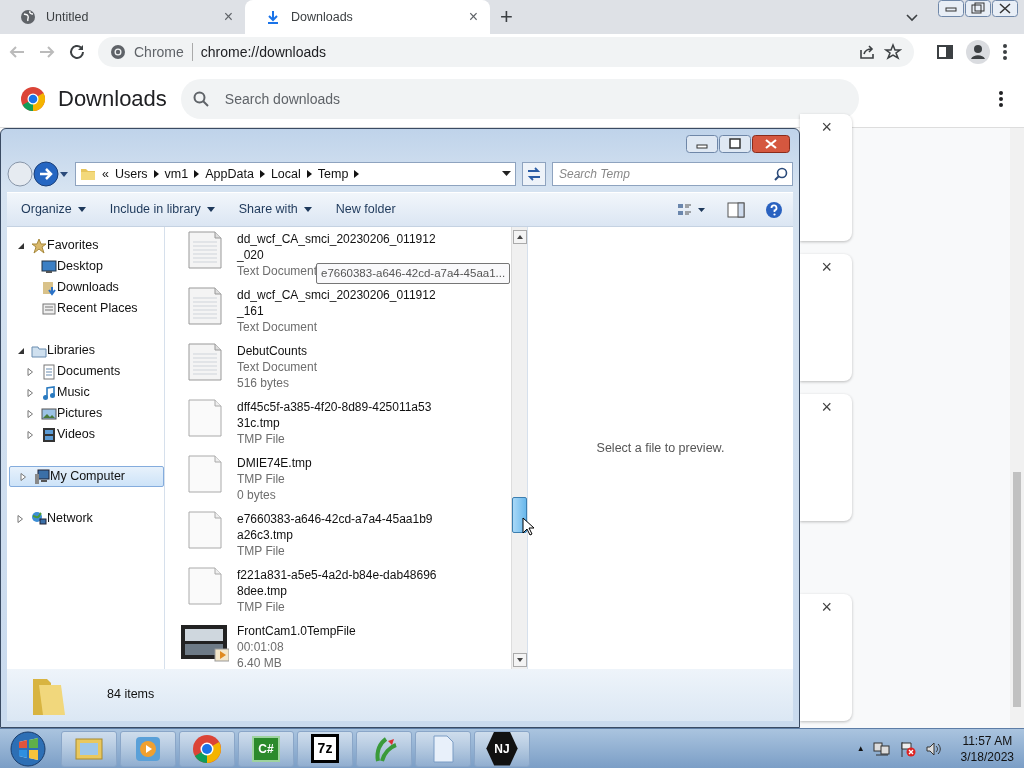 Image resolution: width=1024 pixels, height=768 pixels. What do you see at coordinates (28, 748) in the screenshot?
I see `start-button` at bounding box center [28, 748].